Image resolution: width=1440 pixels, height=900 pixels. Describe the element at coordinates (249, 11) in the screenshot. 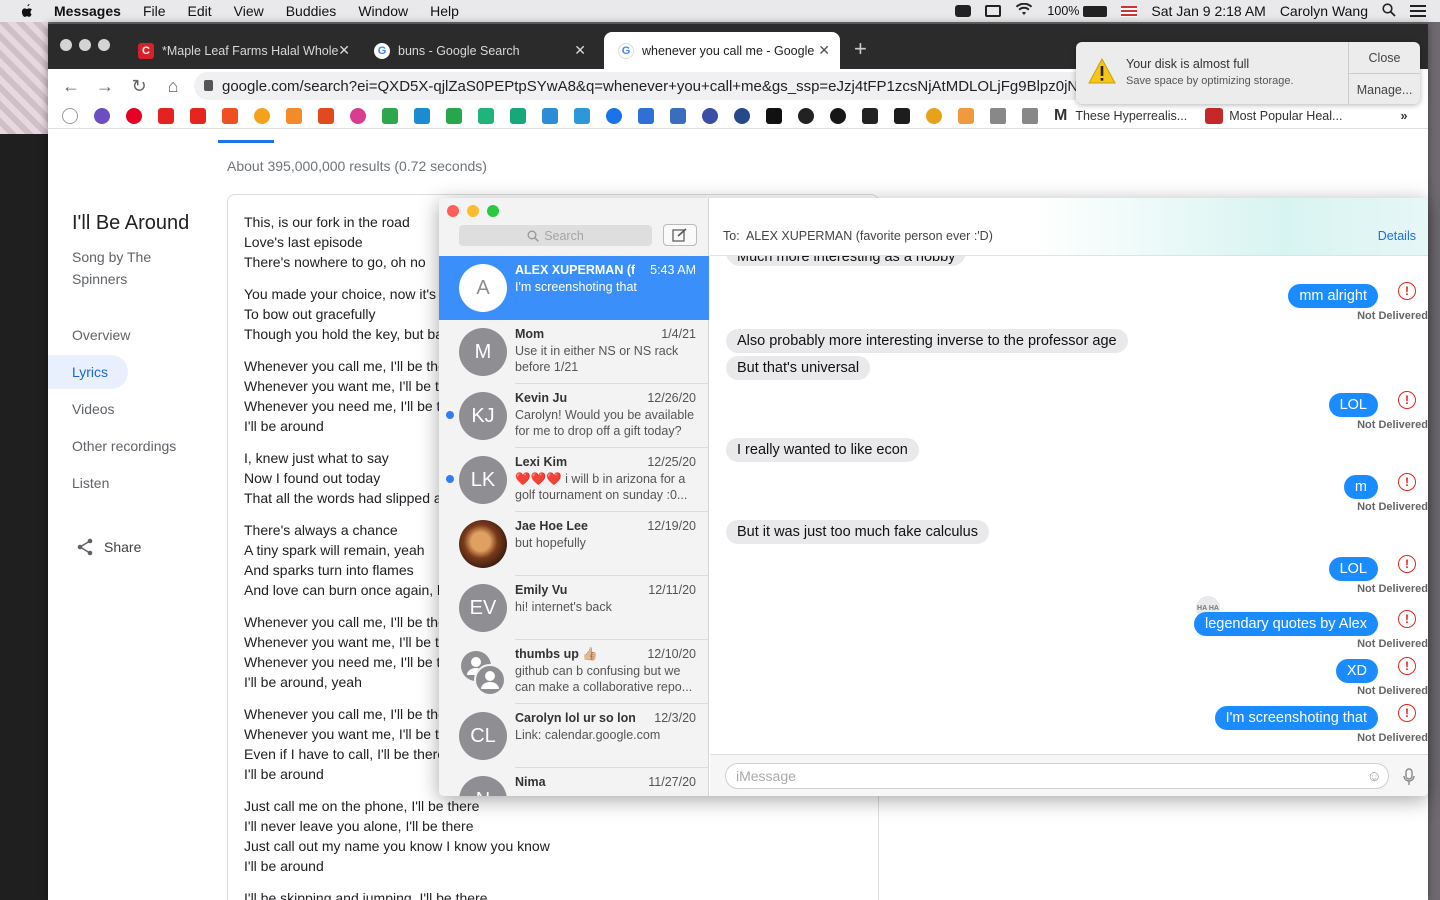

I see `menu-view: View` at that location.